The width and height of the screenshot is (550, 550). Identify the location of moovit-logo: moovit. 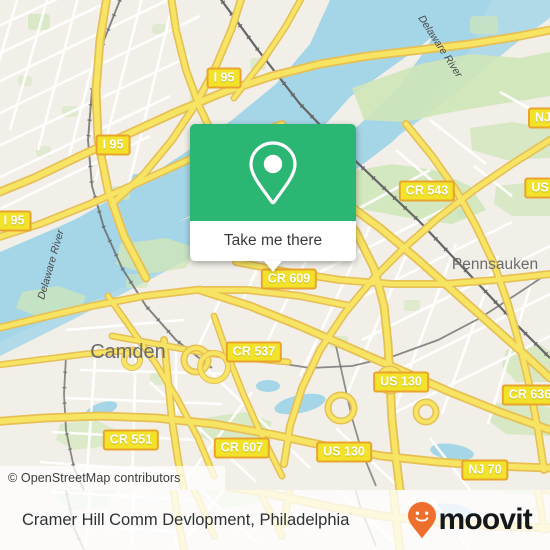
(470, 520).